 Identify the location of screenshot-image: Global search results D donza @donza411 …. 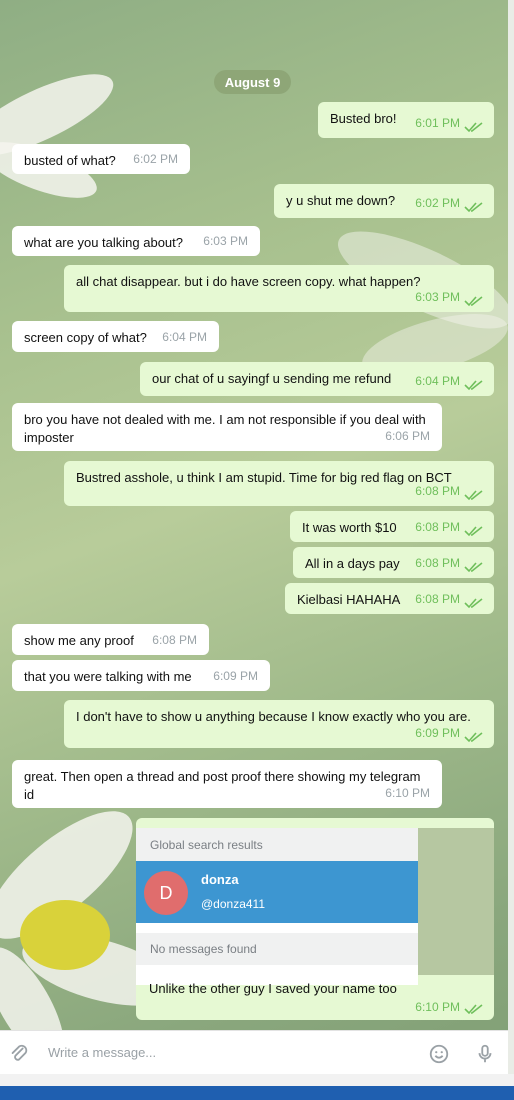
(277, 906).